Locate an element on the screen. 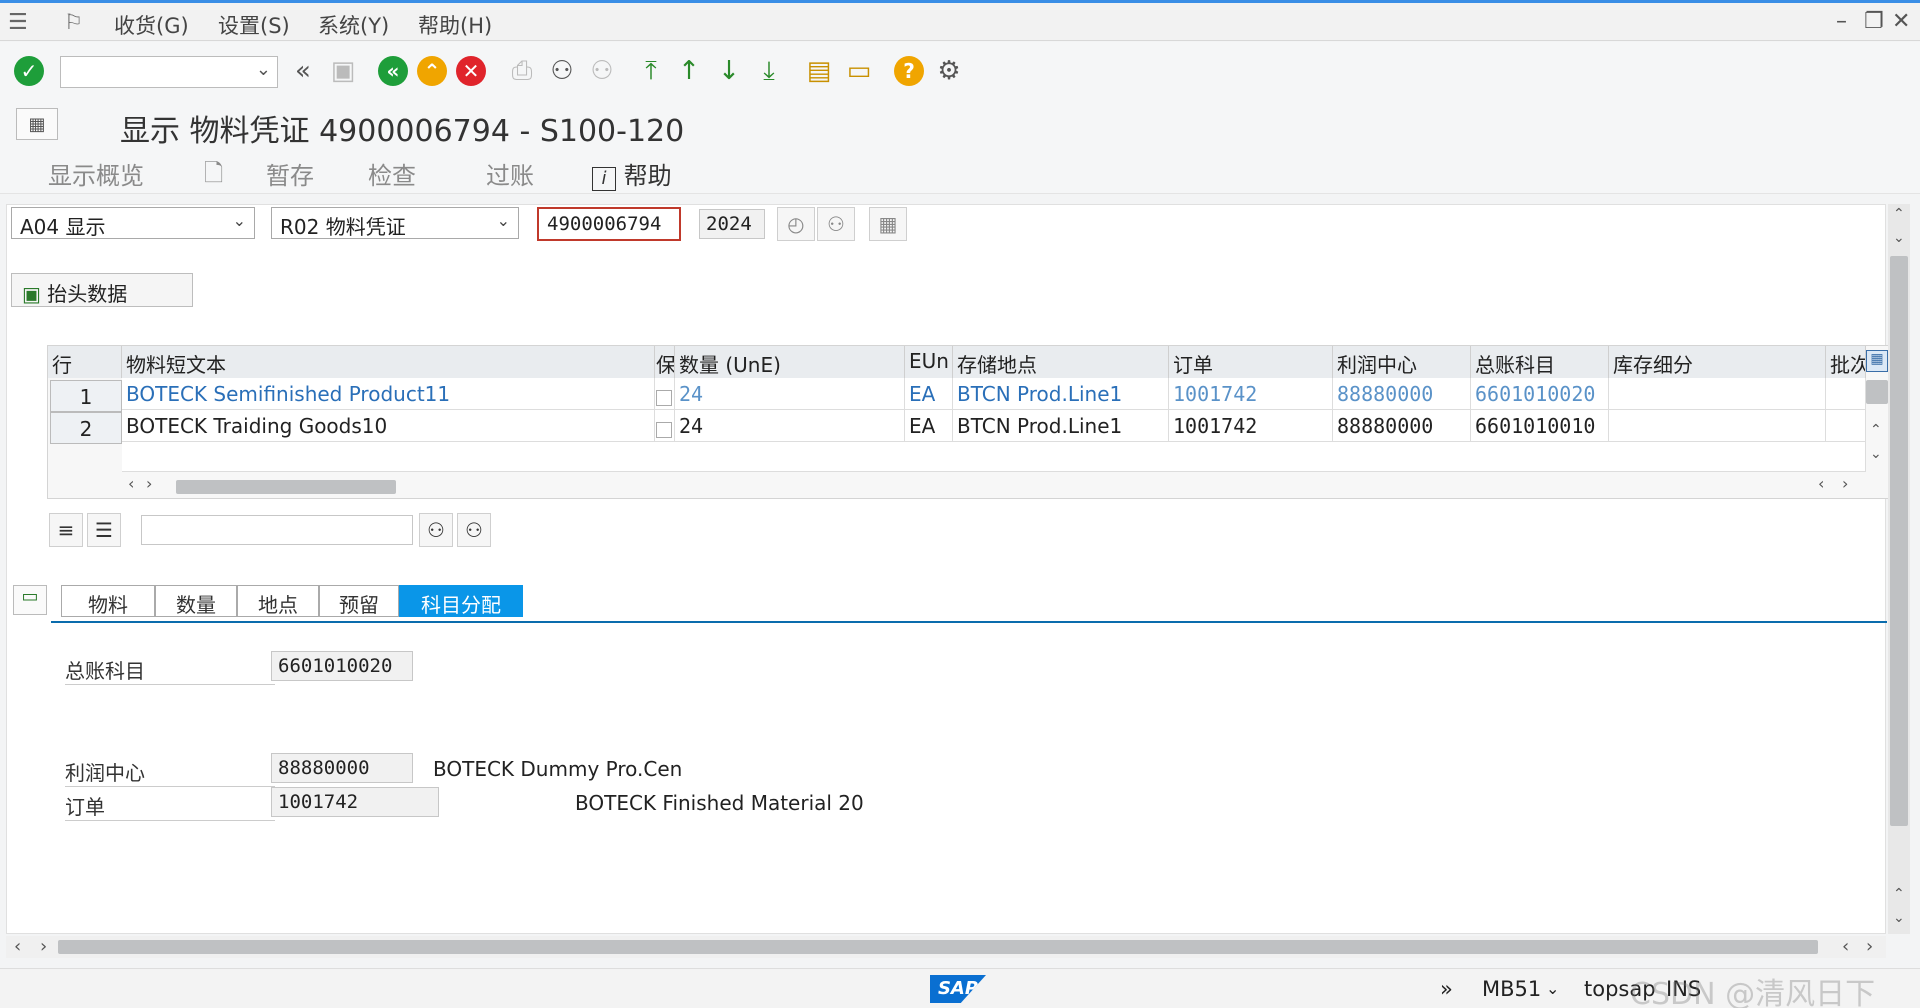 This screenshot has height=1008, width=1920. first-page-icon: ⤒ is located at coordinates (651, 71).